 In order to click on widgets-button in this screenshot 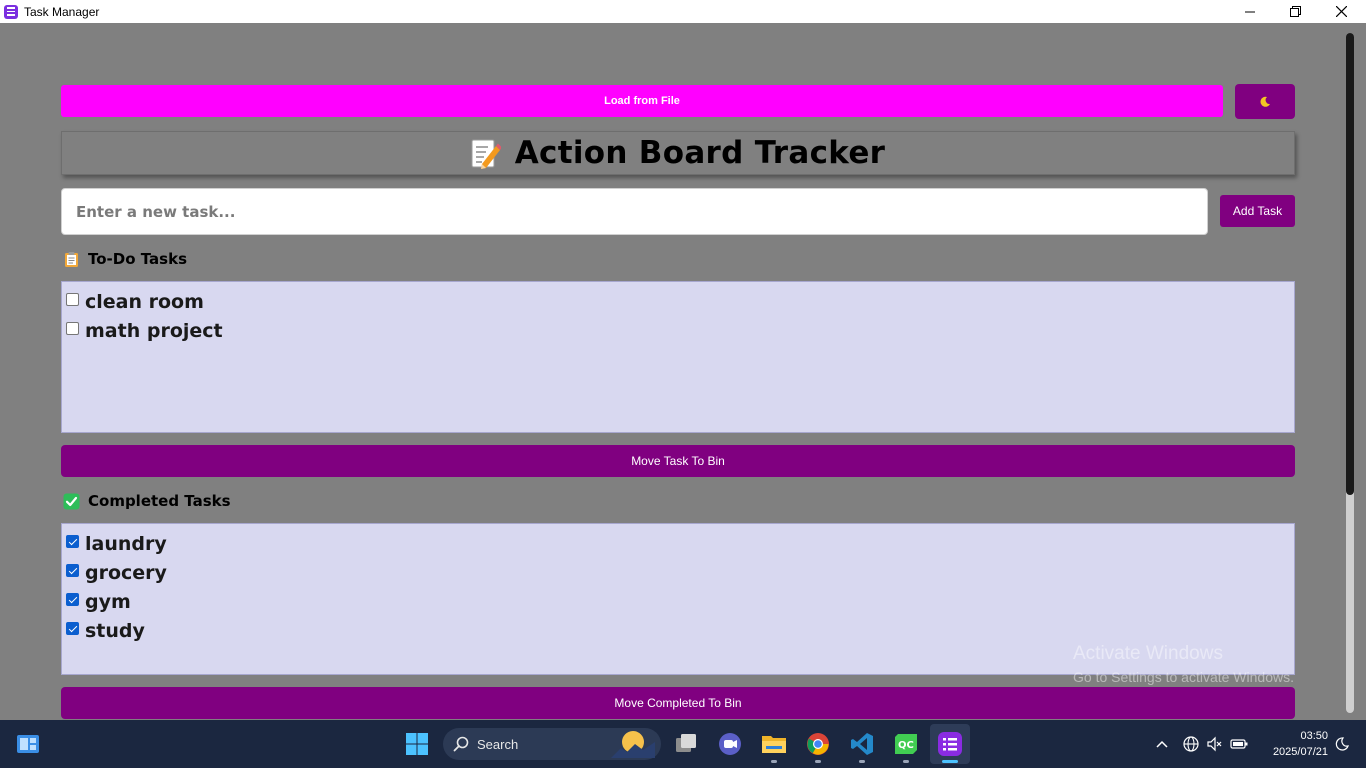, I will do `click(28, 744)`.